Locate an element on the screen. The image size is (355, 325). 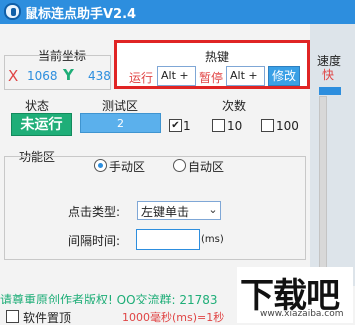
hotkey-title: 热键 is located at coordinates (217, 57).